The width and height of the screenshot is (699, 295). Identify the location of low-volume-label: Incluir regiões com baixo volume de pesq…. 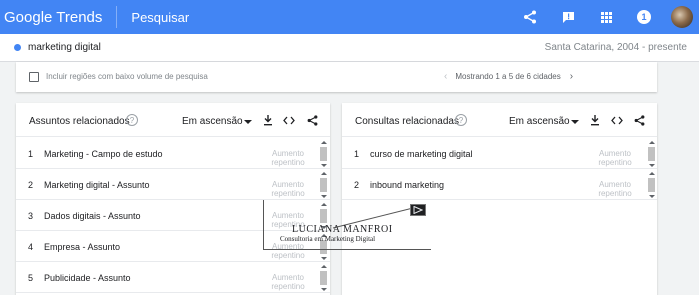
(127, 76).